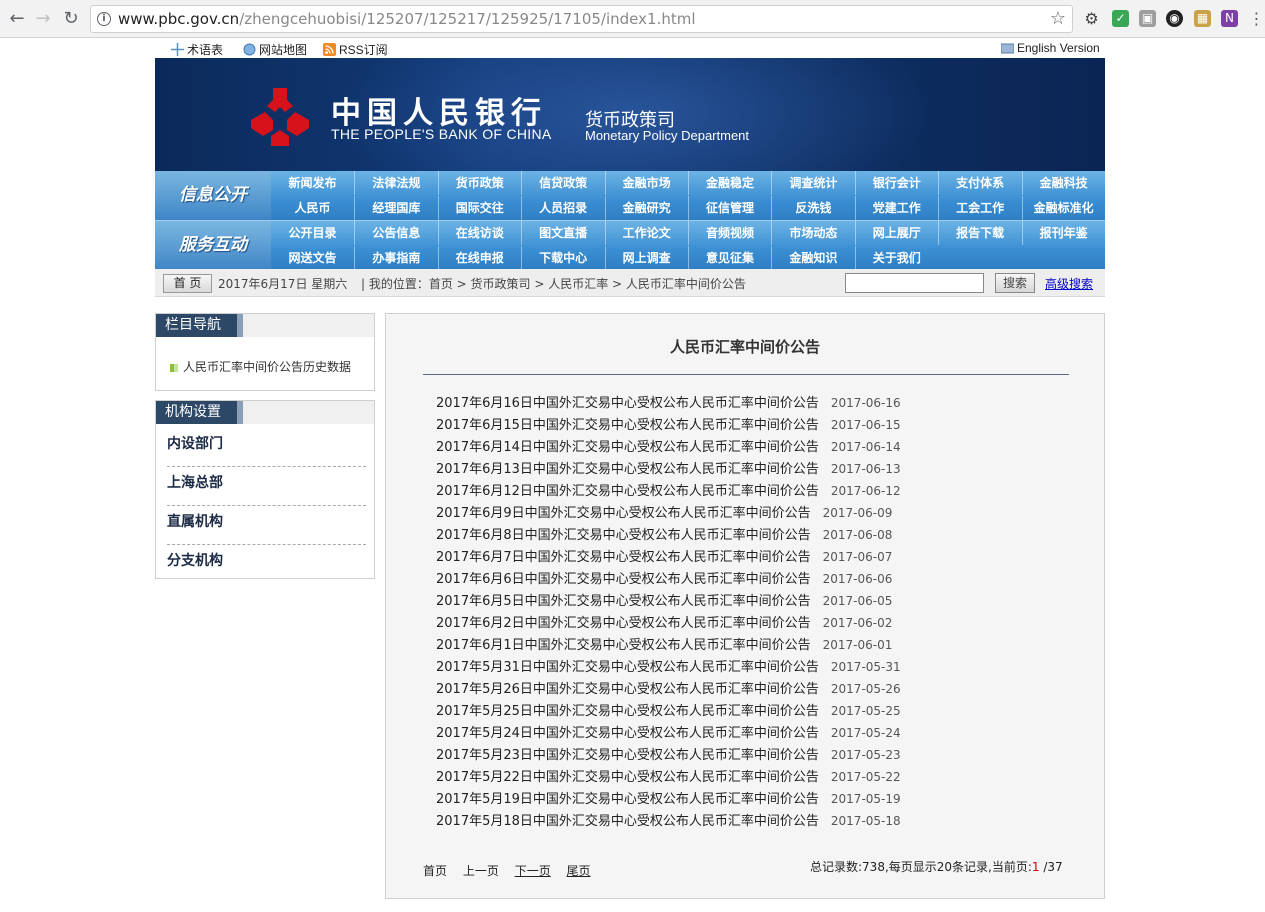  What do you see at coordinates (627, 447) in the screenshot?
I see `announcement-title: 2017年6月14日中国外汇交易中心受权公布人民币汇率中间价公告` at bounding box center [627, 447].